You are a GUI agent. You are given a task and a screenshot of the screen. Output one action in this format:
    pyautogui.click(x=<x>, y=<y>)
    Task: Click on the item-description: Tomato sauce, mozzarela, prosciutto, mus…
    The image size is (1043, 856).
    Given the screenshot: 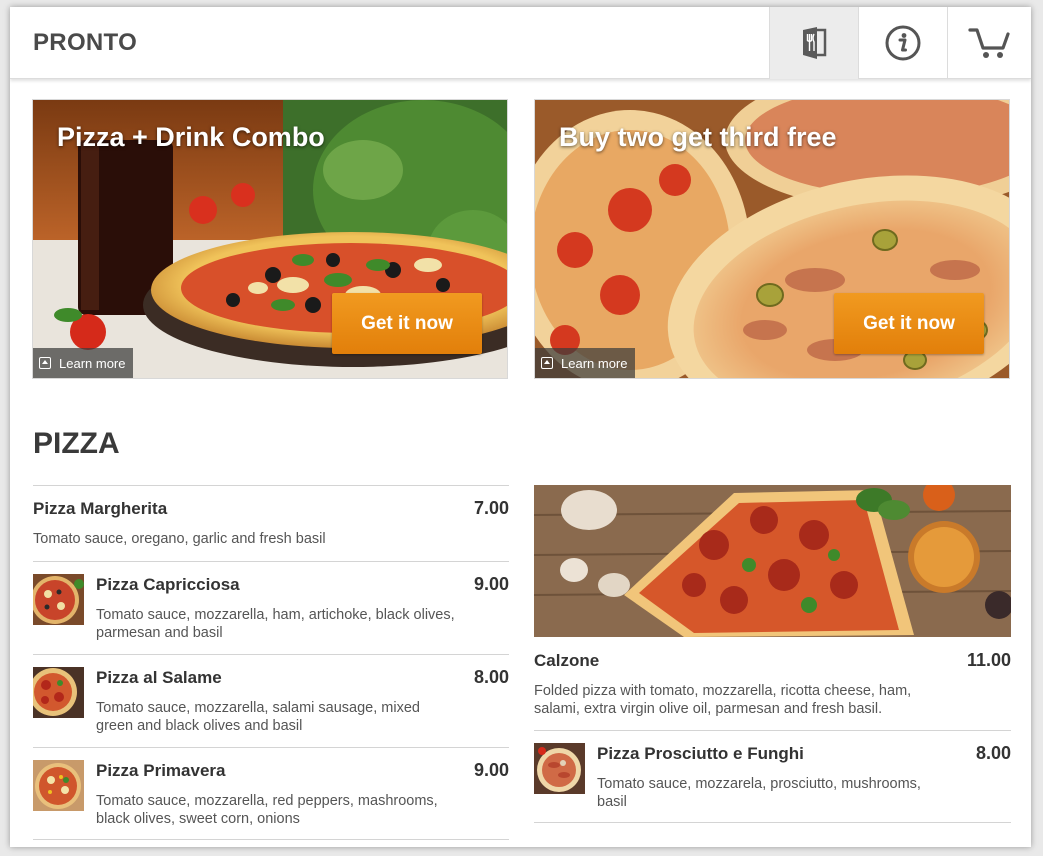 What is the action you would take?
    pyautogui.click(x=759, y=793)
    